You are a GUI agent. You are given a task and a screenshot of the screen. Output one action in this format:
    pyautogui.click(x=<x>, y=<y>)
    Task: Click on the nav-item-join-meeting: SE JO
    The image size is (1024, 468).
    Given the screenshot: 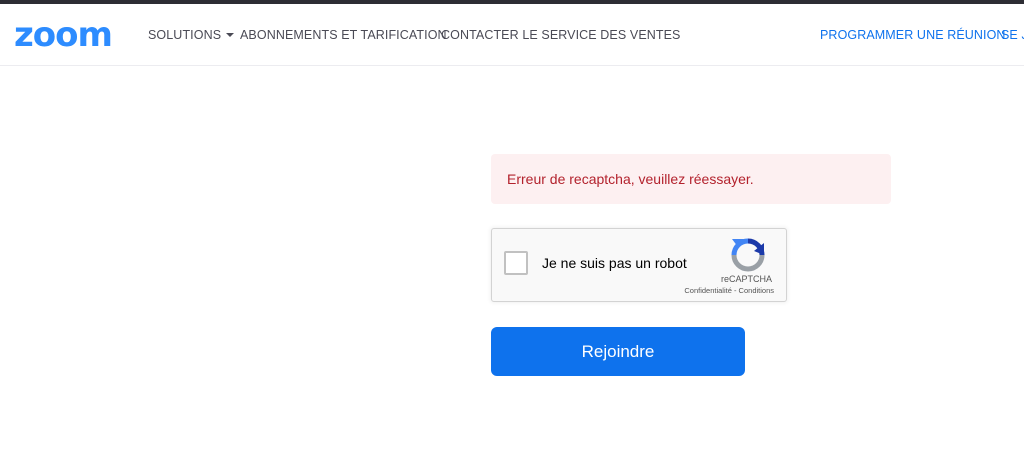 What is the action you would take?
    pyautogui.click(x=1012, y=35)
    